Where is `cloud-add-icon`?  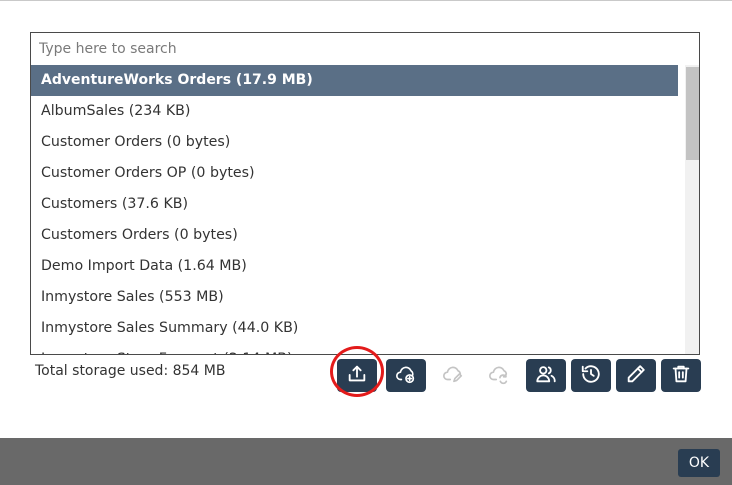 cloud-add-icon is located at coordinates (406, 375).